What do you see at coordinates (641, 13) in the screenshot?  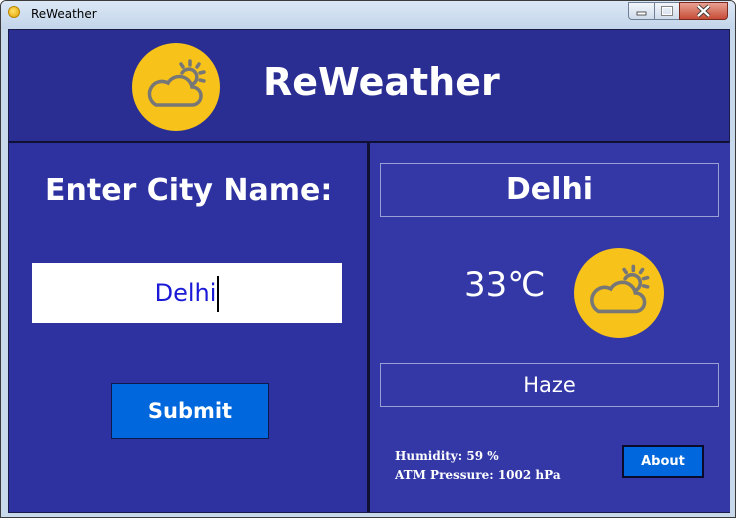 I see `minimize-icon` at bounding box center [641, 13].